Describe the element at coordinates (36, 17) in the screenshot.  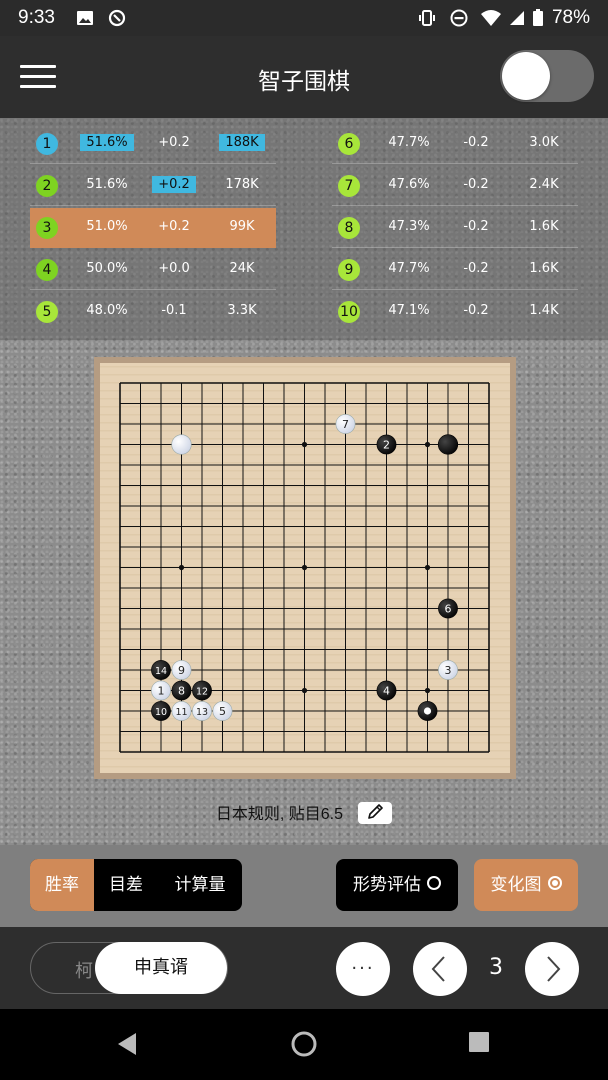
I see `status-time: 9:33` at that location.